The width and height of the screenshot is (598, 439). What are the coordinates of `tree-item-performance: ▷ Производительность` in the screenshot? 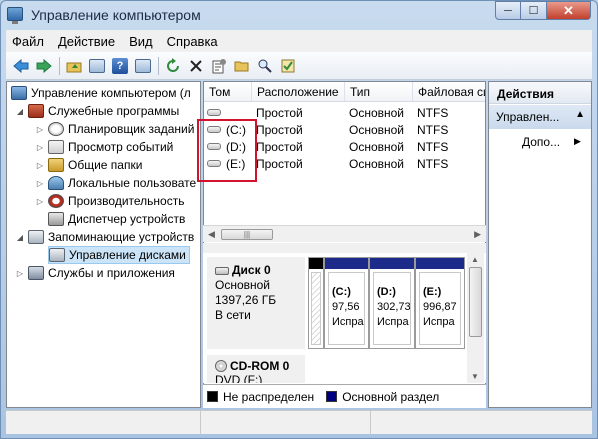 It's located at (109, 201).